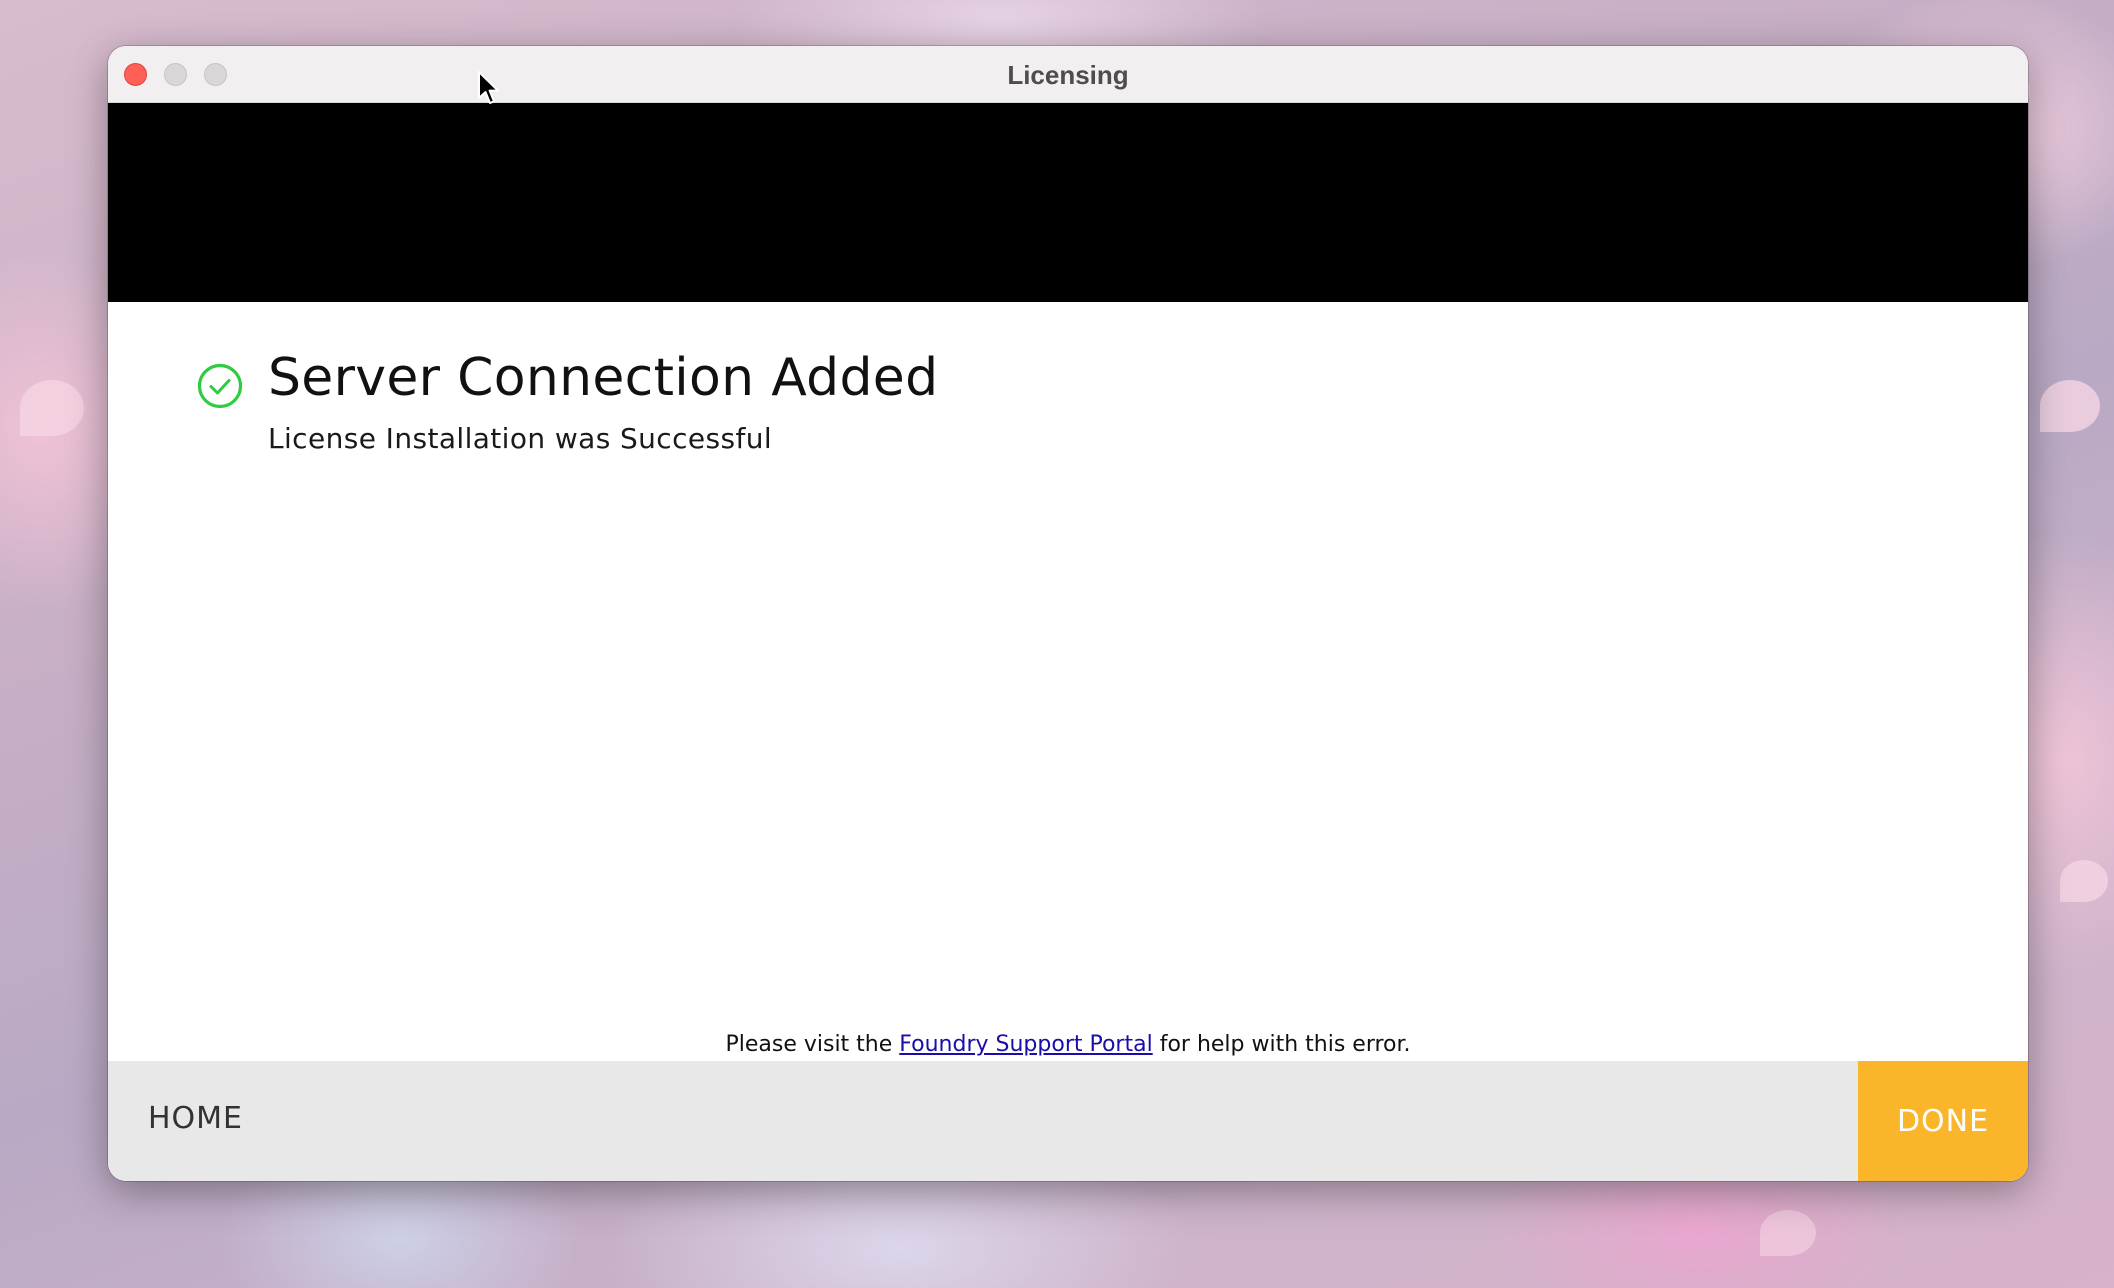 The image size is (2114, 1288). What do you see at coordinates (812, 1044) in the screenshot?
I see `help-prefix: Please visit the` at bounding box center [812, 1044].